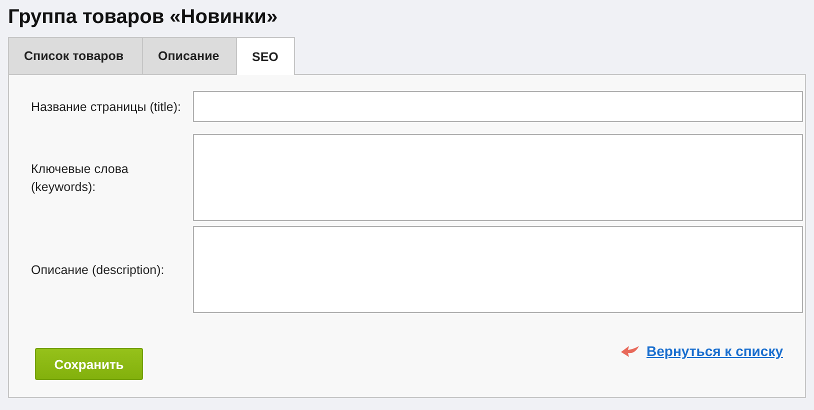 The image size is (814, 410). I want to click on field-label: Ключевые слова (keywords):, so click(80, 178).